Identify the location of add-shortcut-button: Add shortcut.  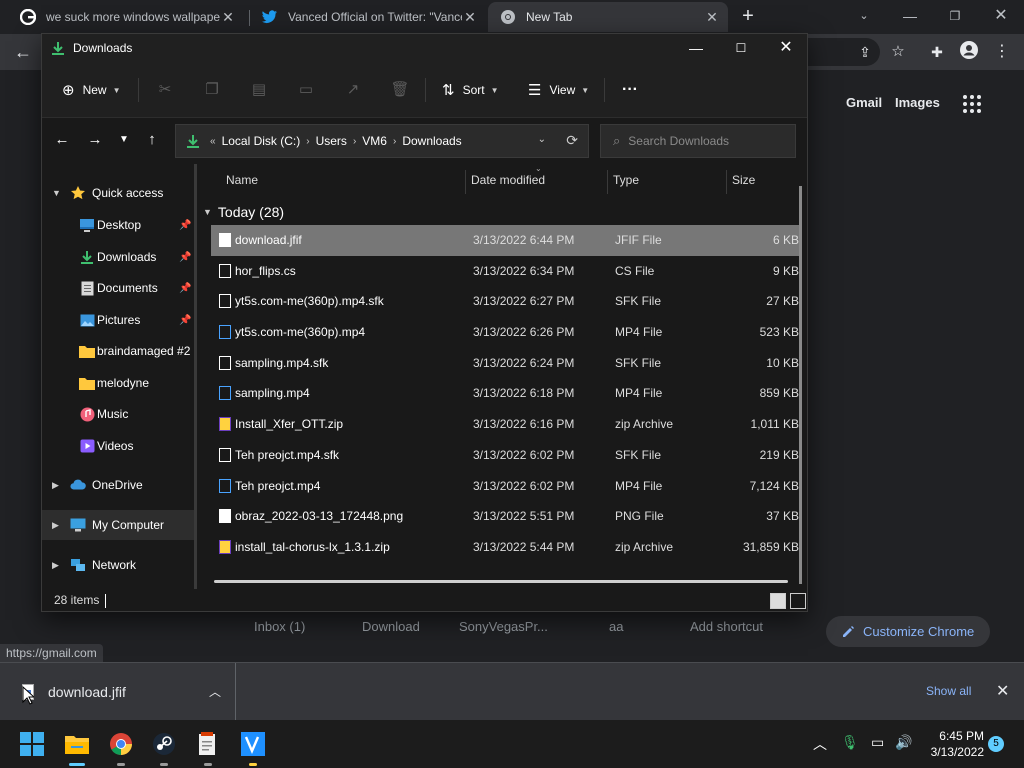
(726, 626).